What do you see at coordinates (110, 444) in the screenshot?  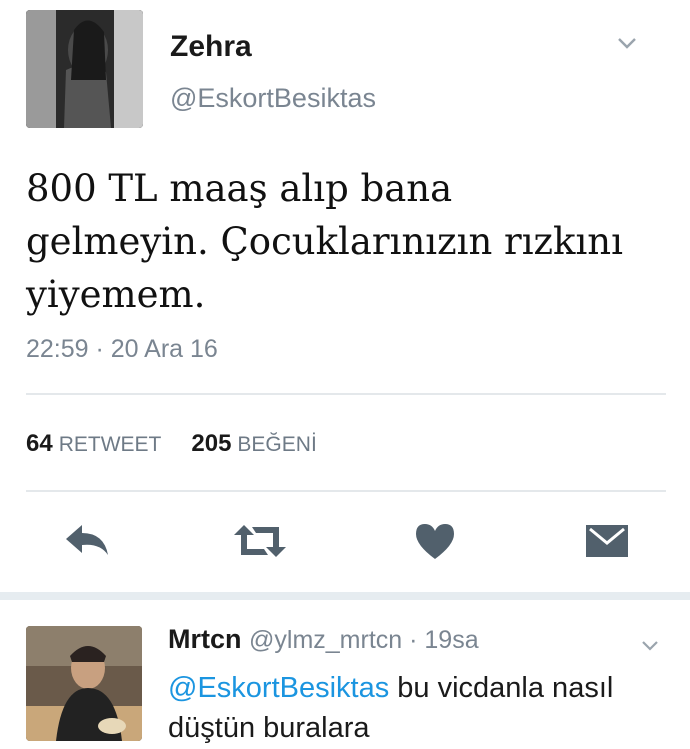 I see `retweet-label: RETWEET` at bounding box center [110, 444].